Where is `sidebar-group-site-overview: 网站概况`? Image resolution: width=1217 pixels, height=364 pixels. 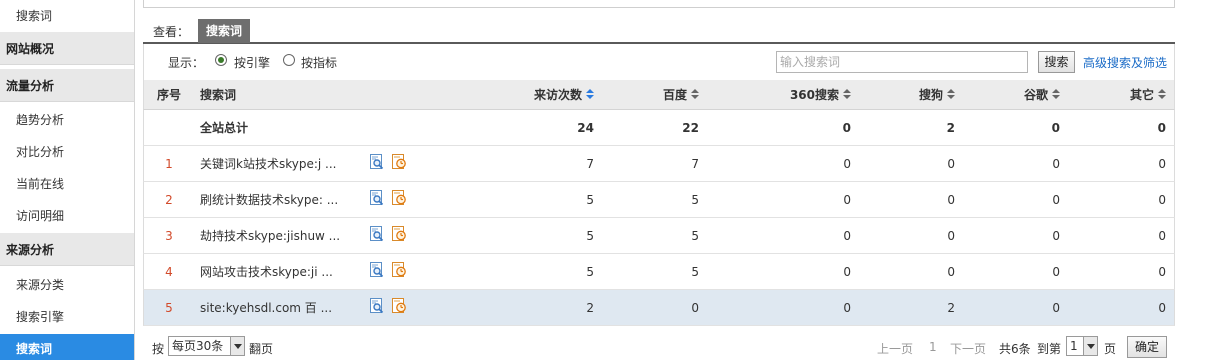
sidebar-group-site-overview: 网站概况 is located at coordinates (67, 48).